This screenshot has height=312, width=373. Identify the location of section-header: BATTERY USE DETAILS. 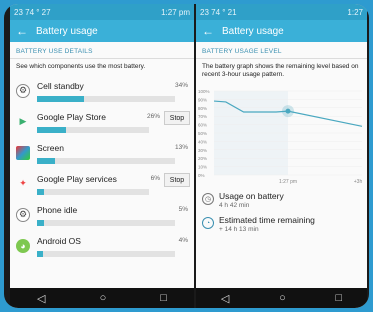
(102, 50).